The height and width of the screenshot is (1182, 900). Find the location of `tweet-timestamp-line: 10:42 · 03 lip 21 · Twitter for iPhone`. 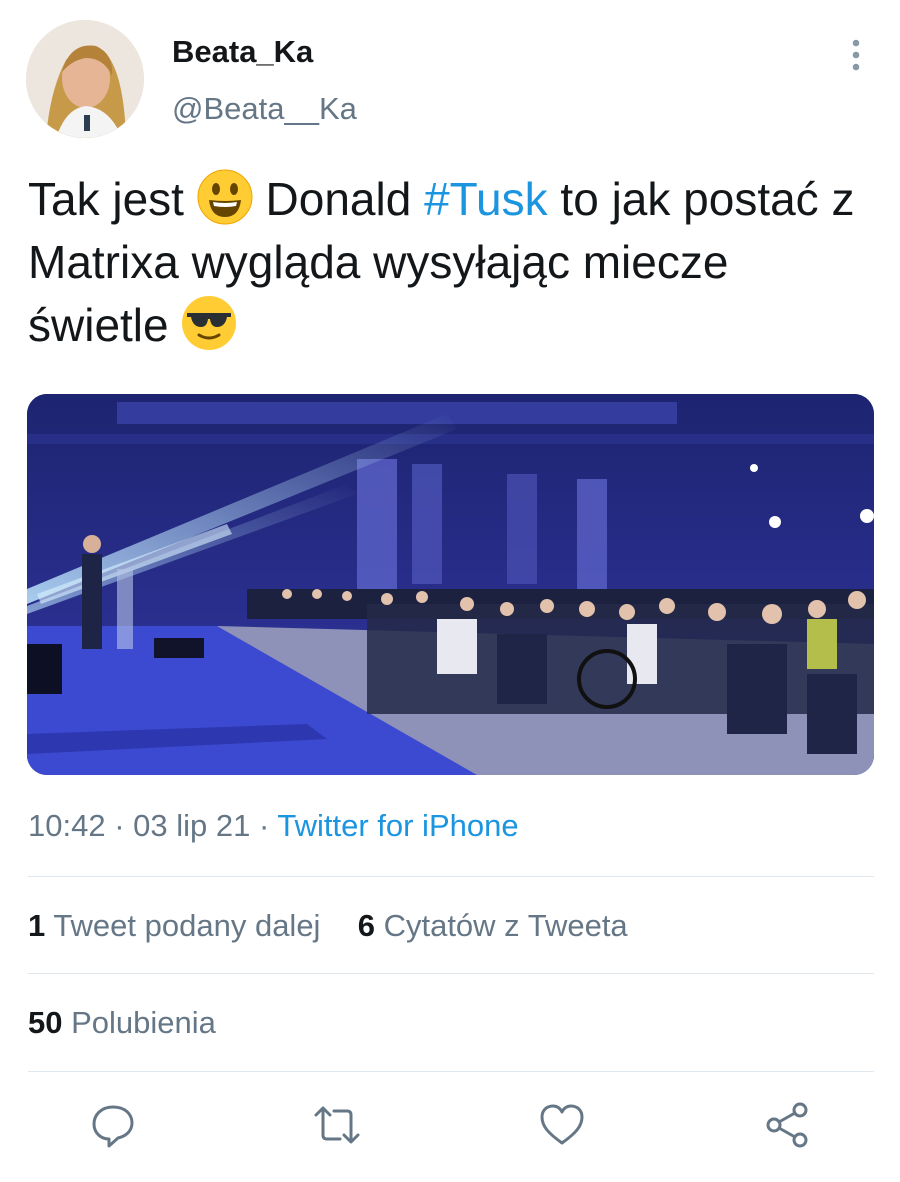

tweet-timestamp-line: 10:42 · 03 lip 21 · Twitter for iPhone is located at coordinates (273, 826).